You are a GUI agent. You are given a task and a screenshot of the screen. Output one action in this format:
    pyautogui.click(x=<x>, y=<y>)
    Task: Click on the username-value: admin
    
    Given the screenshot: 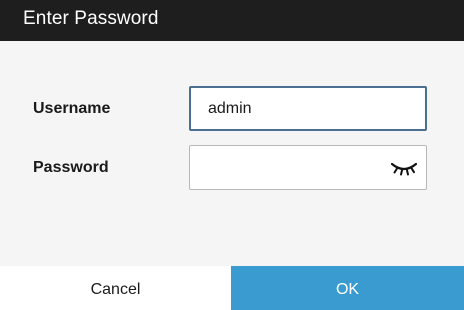 What is the action you would take?
    pyautogui.click(x=230, y=108)
    